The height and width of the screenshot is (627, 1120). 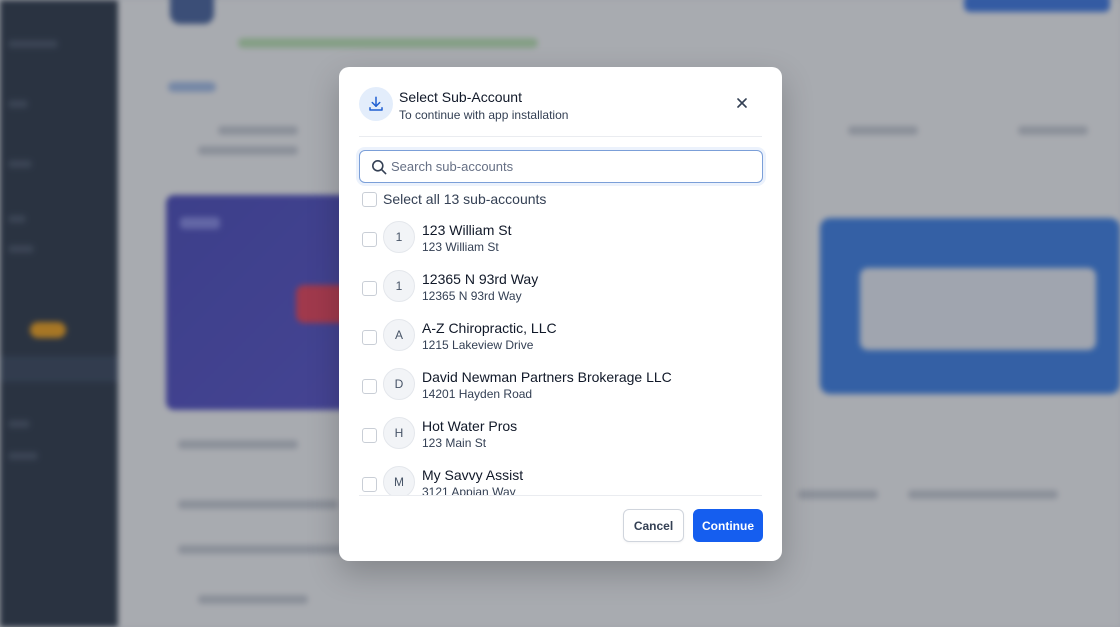 I want to click on cancel-button: Cancel, so click(x=653, y=525).